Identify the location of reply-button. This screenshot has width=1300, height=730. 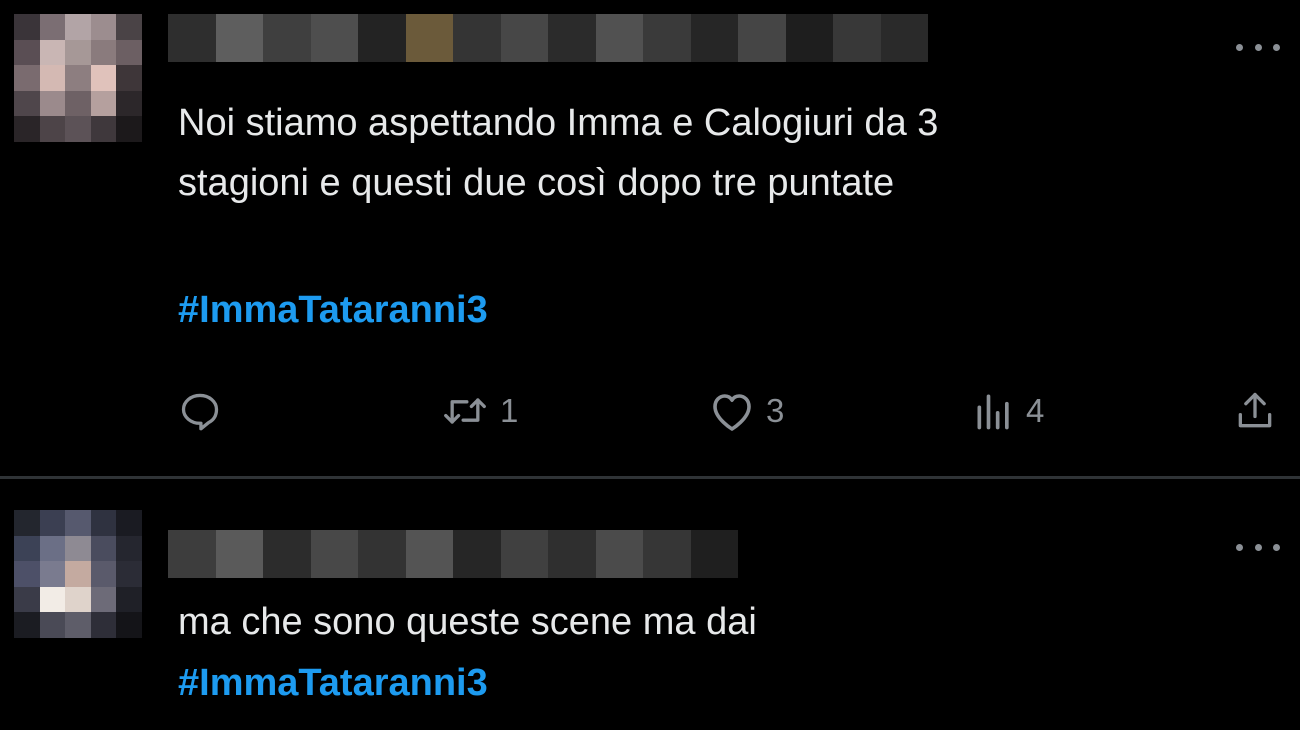
(200, 411).